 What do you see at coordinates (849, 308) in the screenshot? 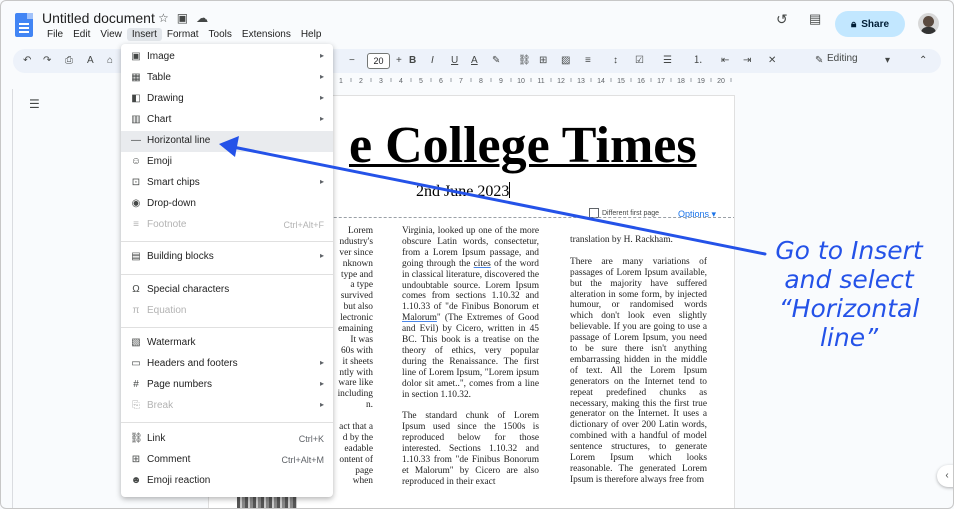
I see `annotation-line: “Horizontal` at bounding box center [849, 308].